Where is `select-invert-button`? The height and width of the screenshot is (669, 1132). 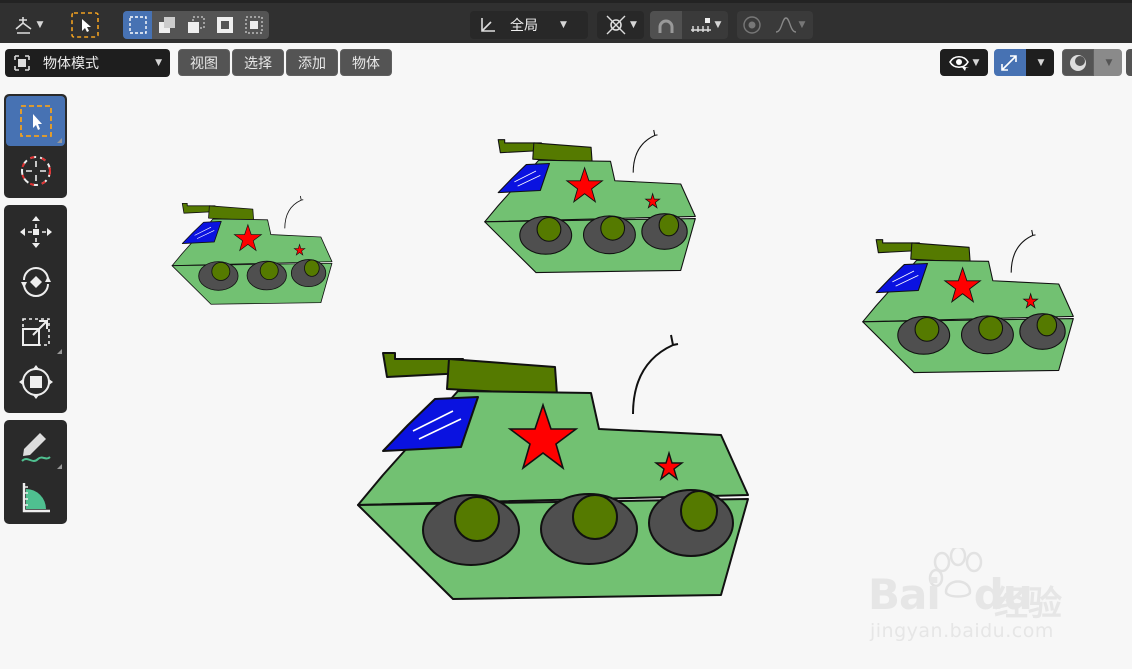 select-invert-button is located at coordinates (225, 25).